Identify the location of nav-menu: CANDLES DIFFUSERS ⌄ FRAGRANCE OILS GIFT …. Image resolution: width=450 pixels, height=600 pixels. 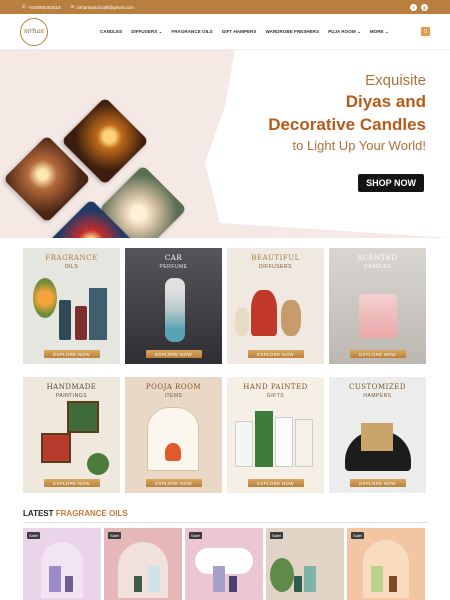
(244, 32).